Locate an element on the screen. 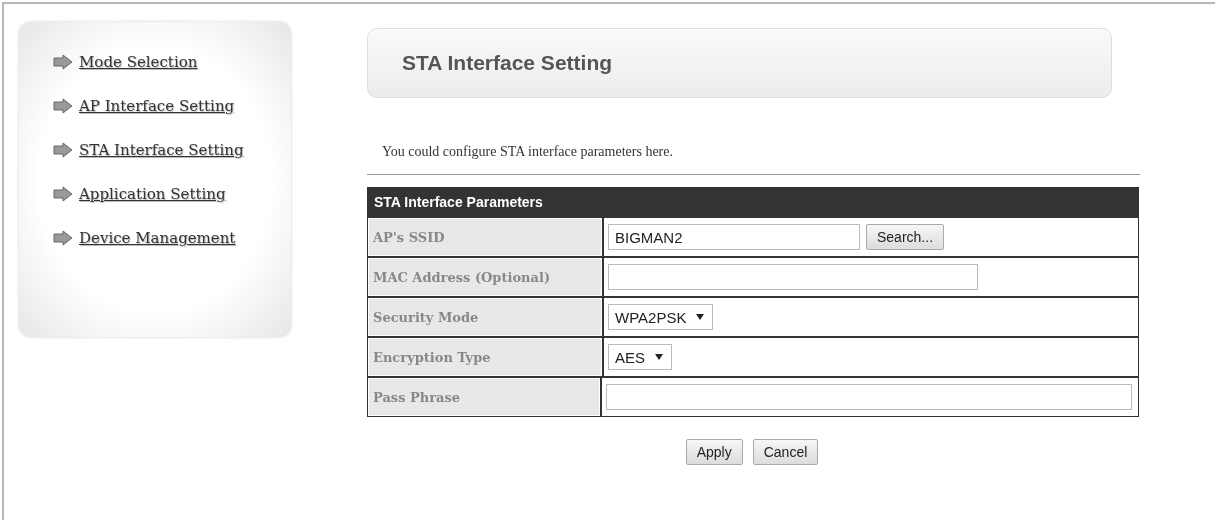 This screenshot has height=520, width=1215. text-field: BIGMAN2 is located at coordinates (734, 237).